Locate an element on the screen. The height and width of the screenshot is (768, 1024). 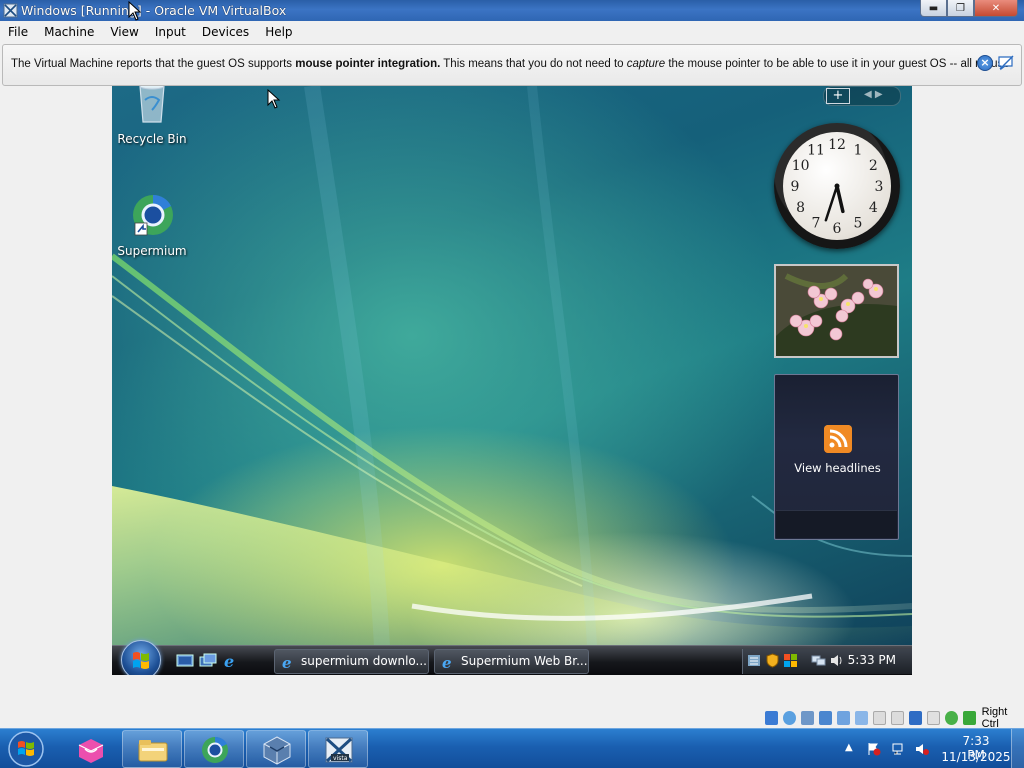
window-title: Windows [Running] - Oracle VM VirtualBox is located at coordinates (154, 10).